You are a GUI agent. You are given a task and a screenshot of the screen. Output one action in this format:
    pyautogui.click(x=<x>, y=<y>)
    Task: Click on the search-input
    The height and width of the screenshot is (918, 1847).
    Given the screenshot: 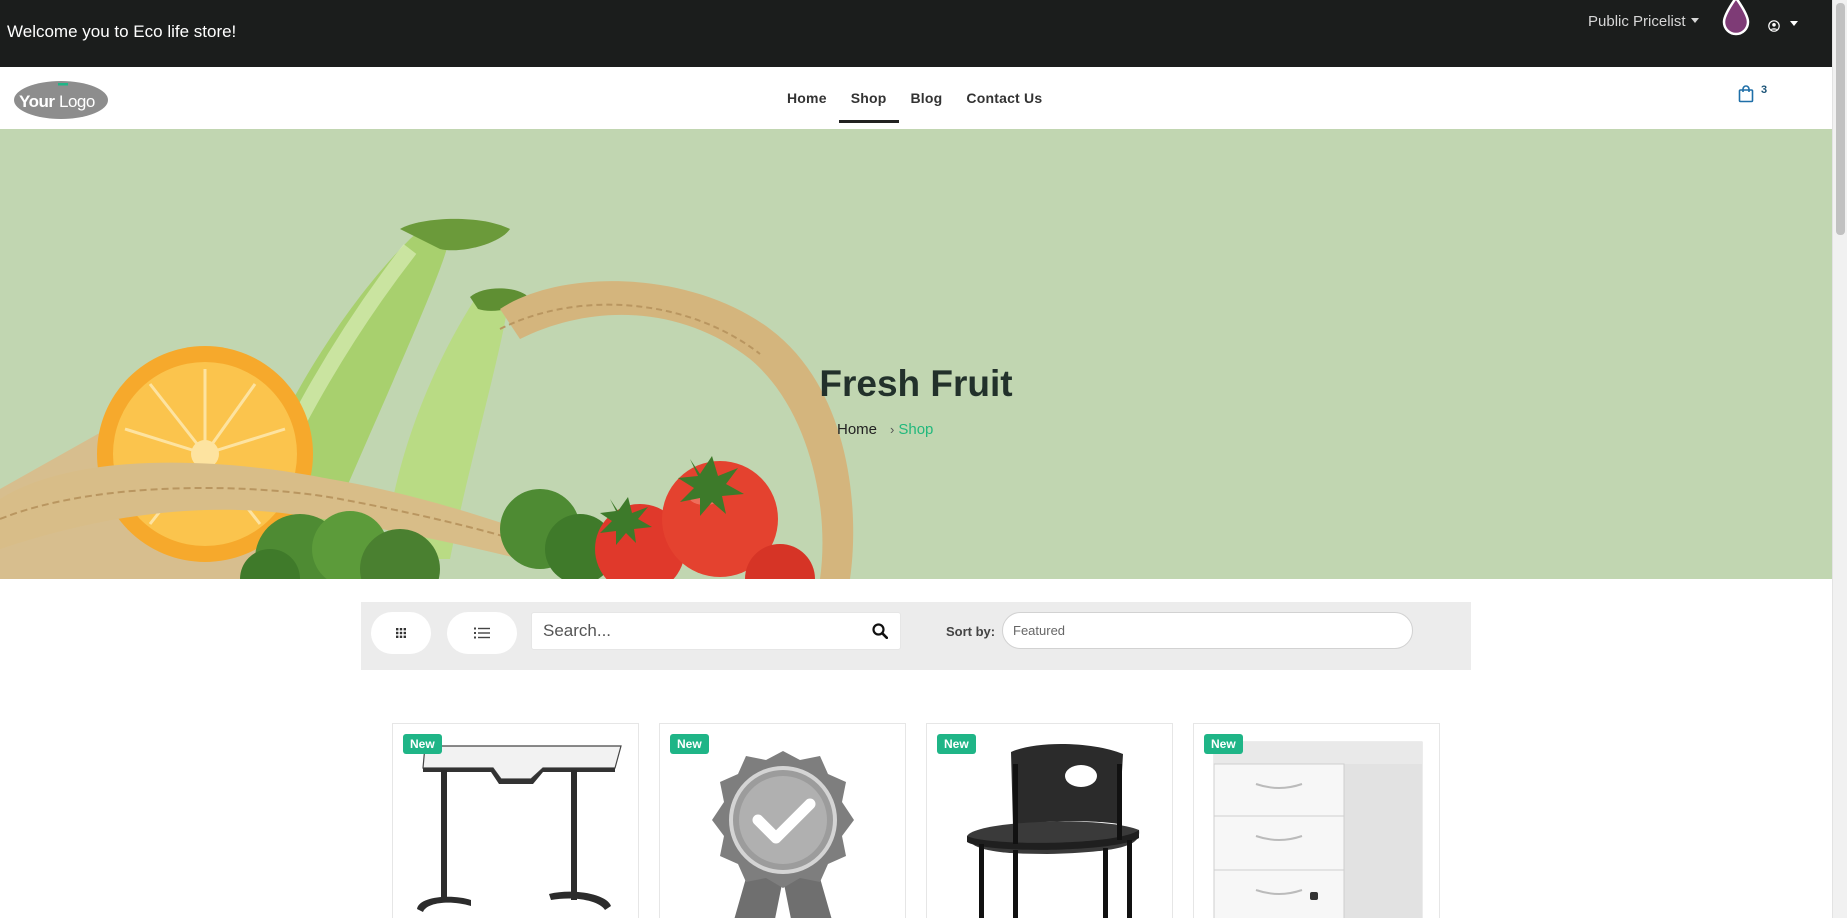 What is the action you would take?
    pyautogui.click(x=692, y=631)
    